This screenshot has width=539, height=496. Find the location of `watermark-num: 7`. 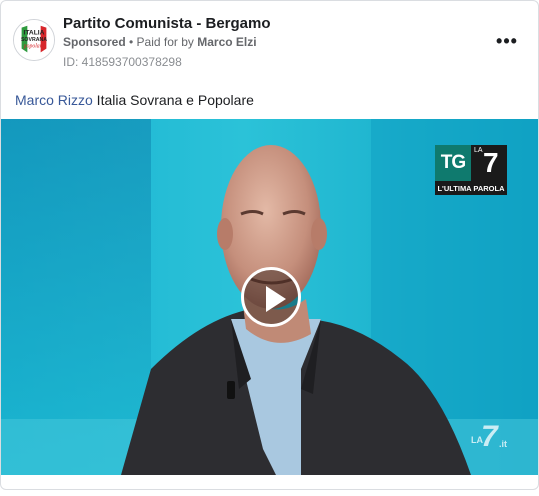

watermark-num: 7 is located at coordinates (489, 436).